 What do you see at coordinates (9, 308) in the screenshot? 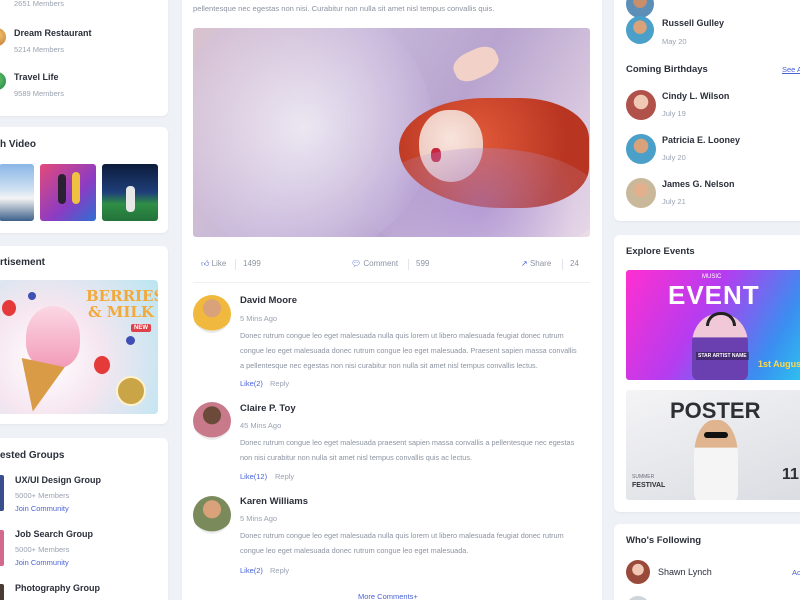
I see `strawberry-icon` at bounding box center [9, 308].